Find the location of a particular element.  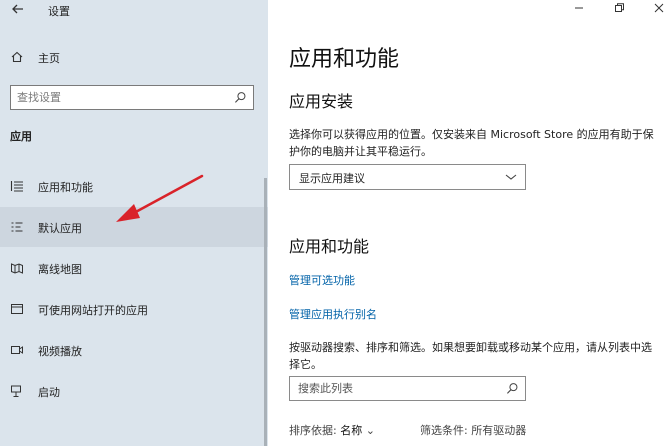

map-icon is located at coordinates (17, 268).